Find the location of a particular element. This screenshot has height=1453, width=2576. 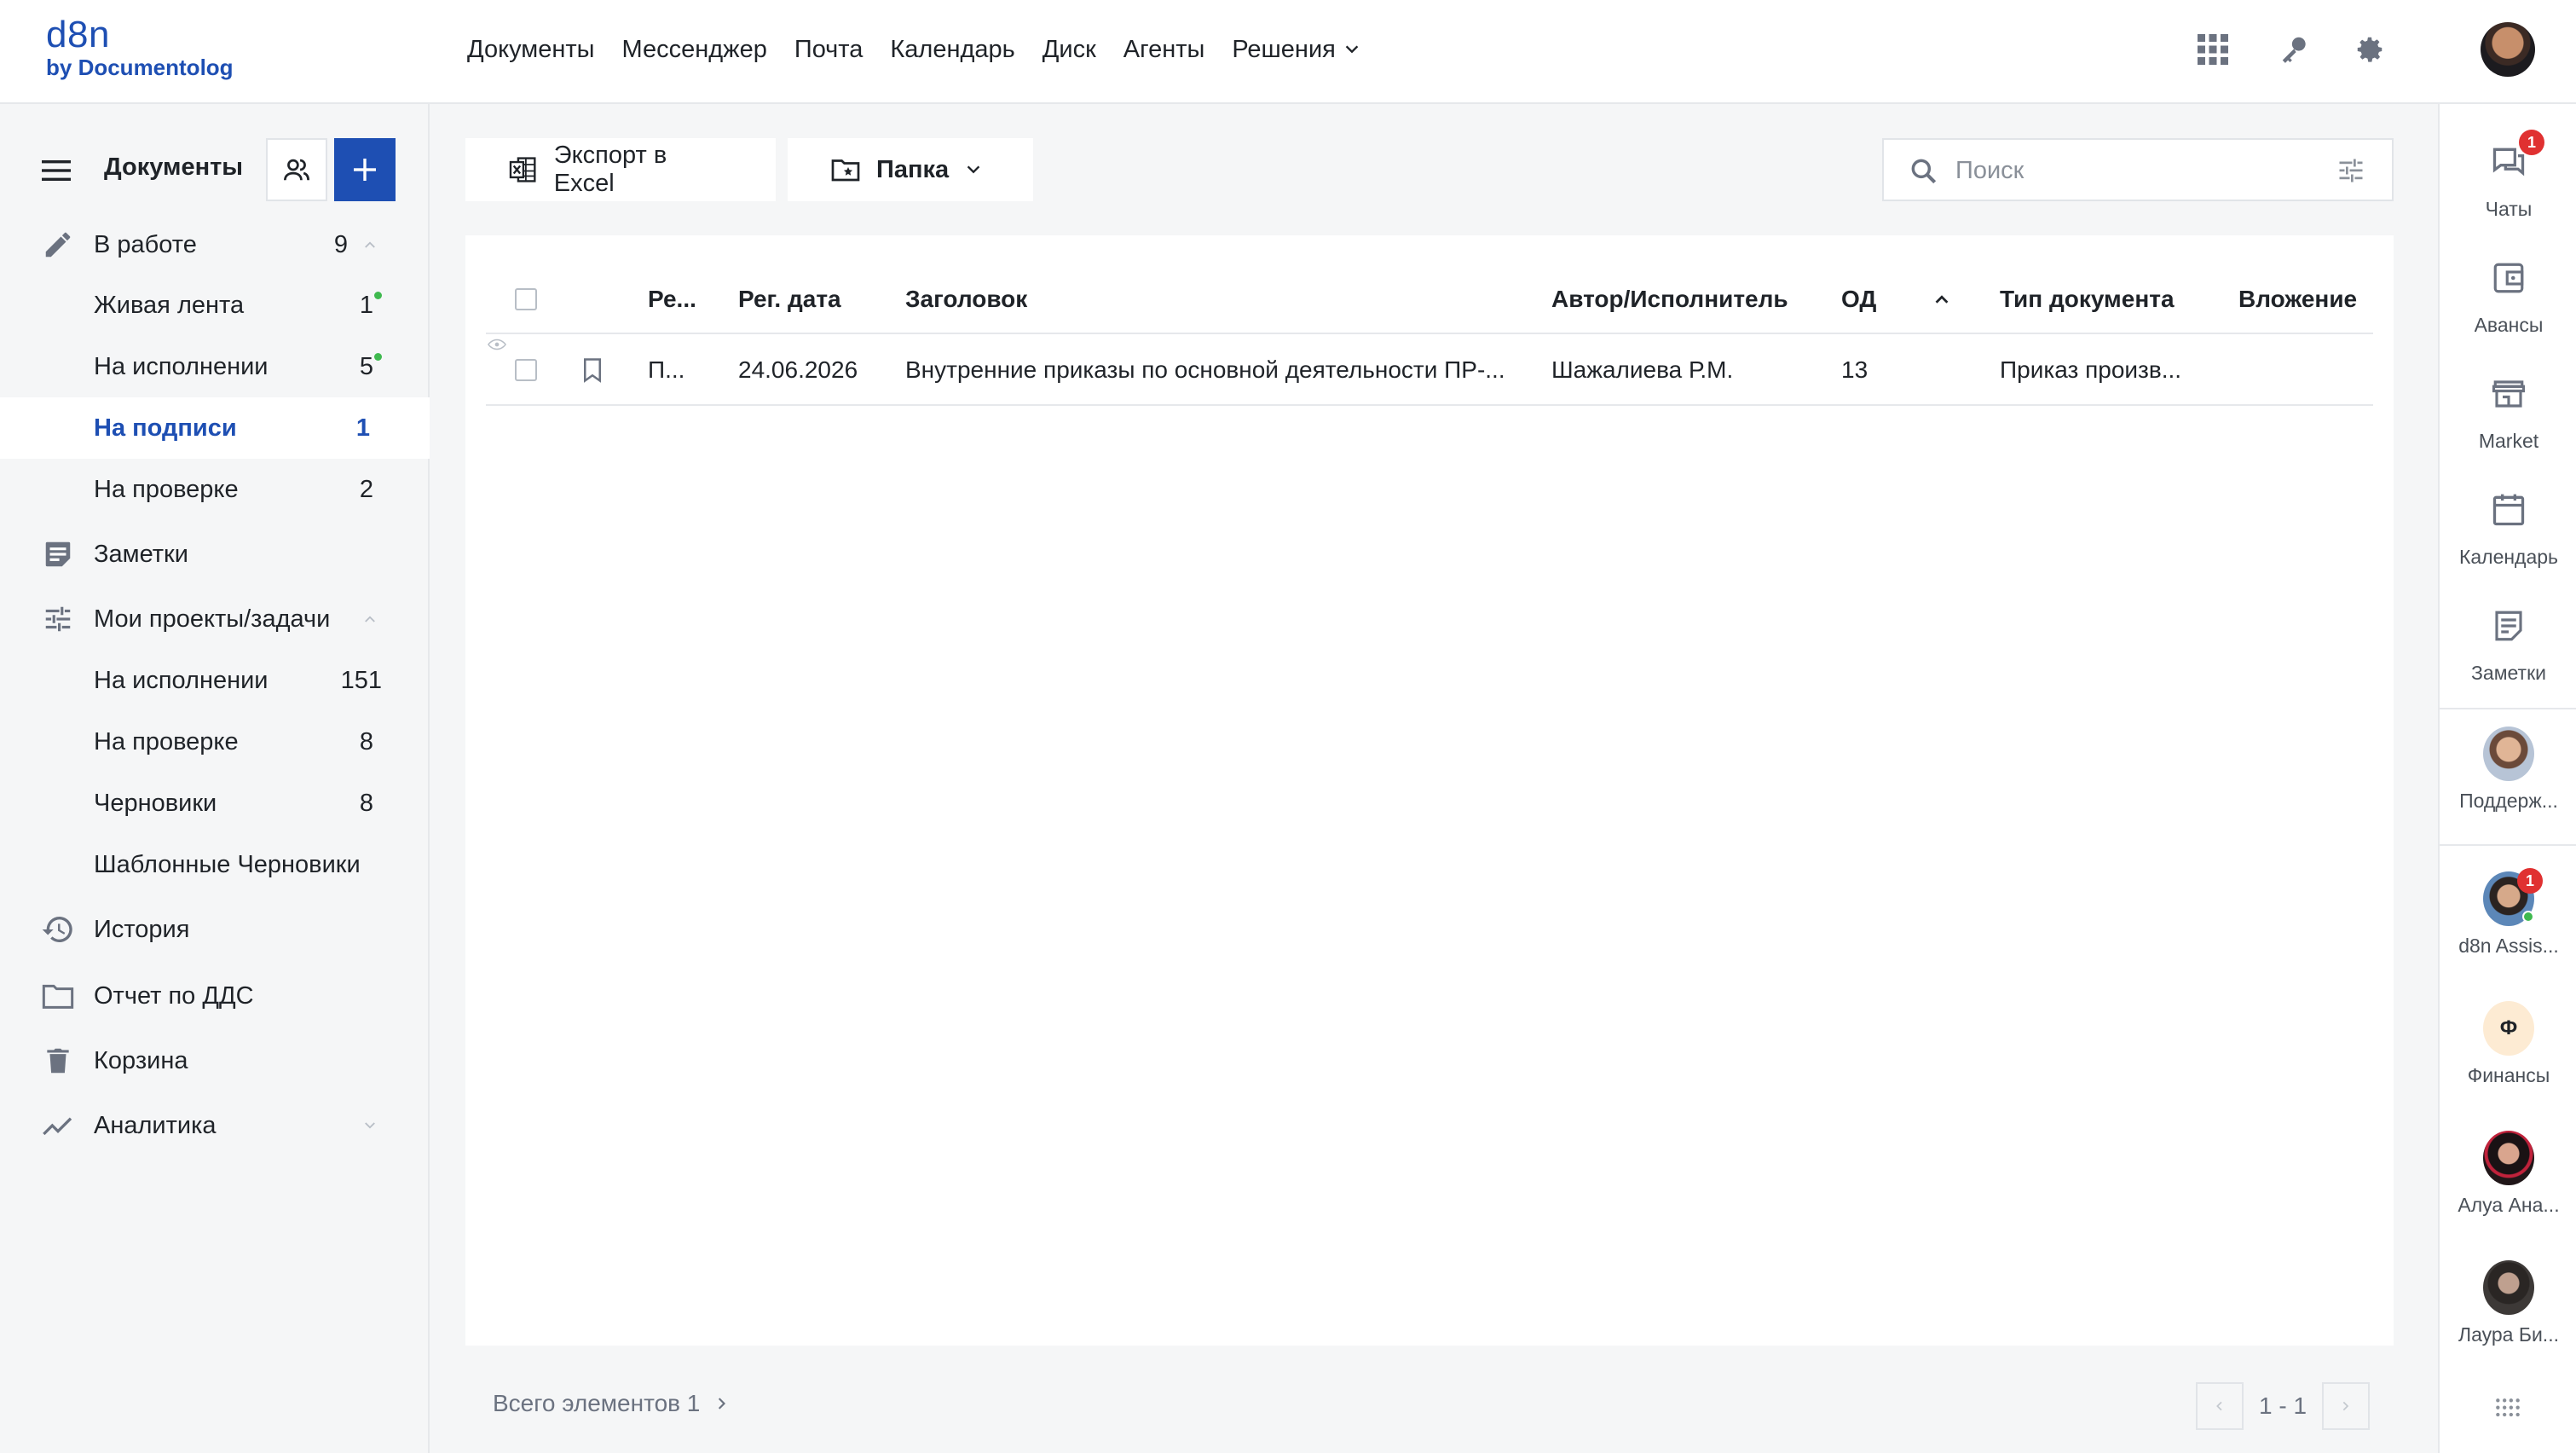

sidebar-item-my-projects: Мои проекты/задачи is located at coordinates (215, 619).